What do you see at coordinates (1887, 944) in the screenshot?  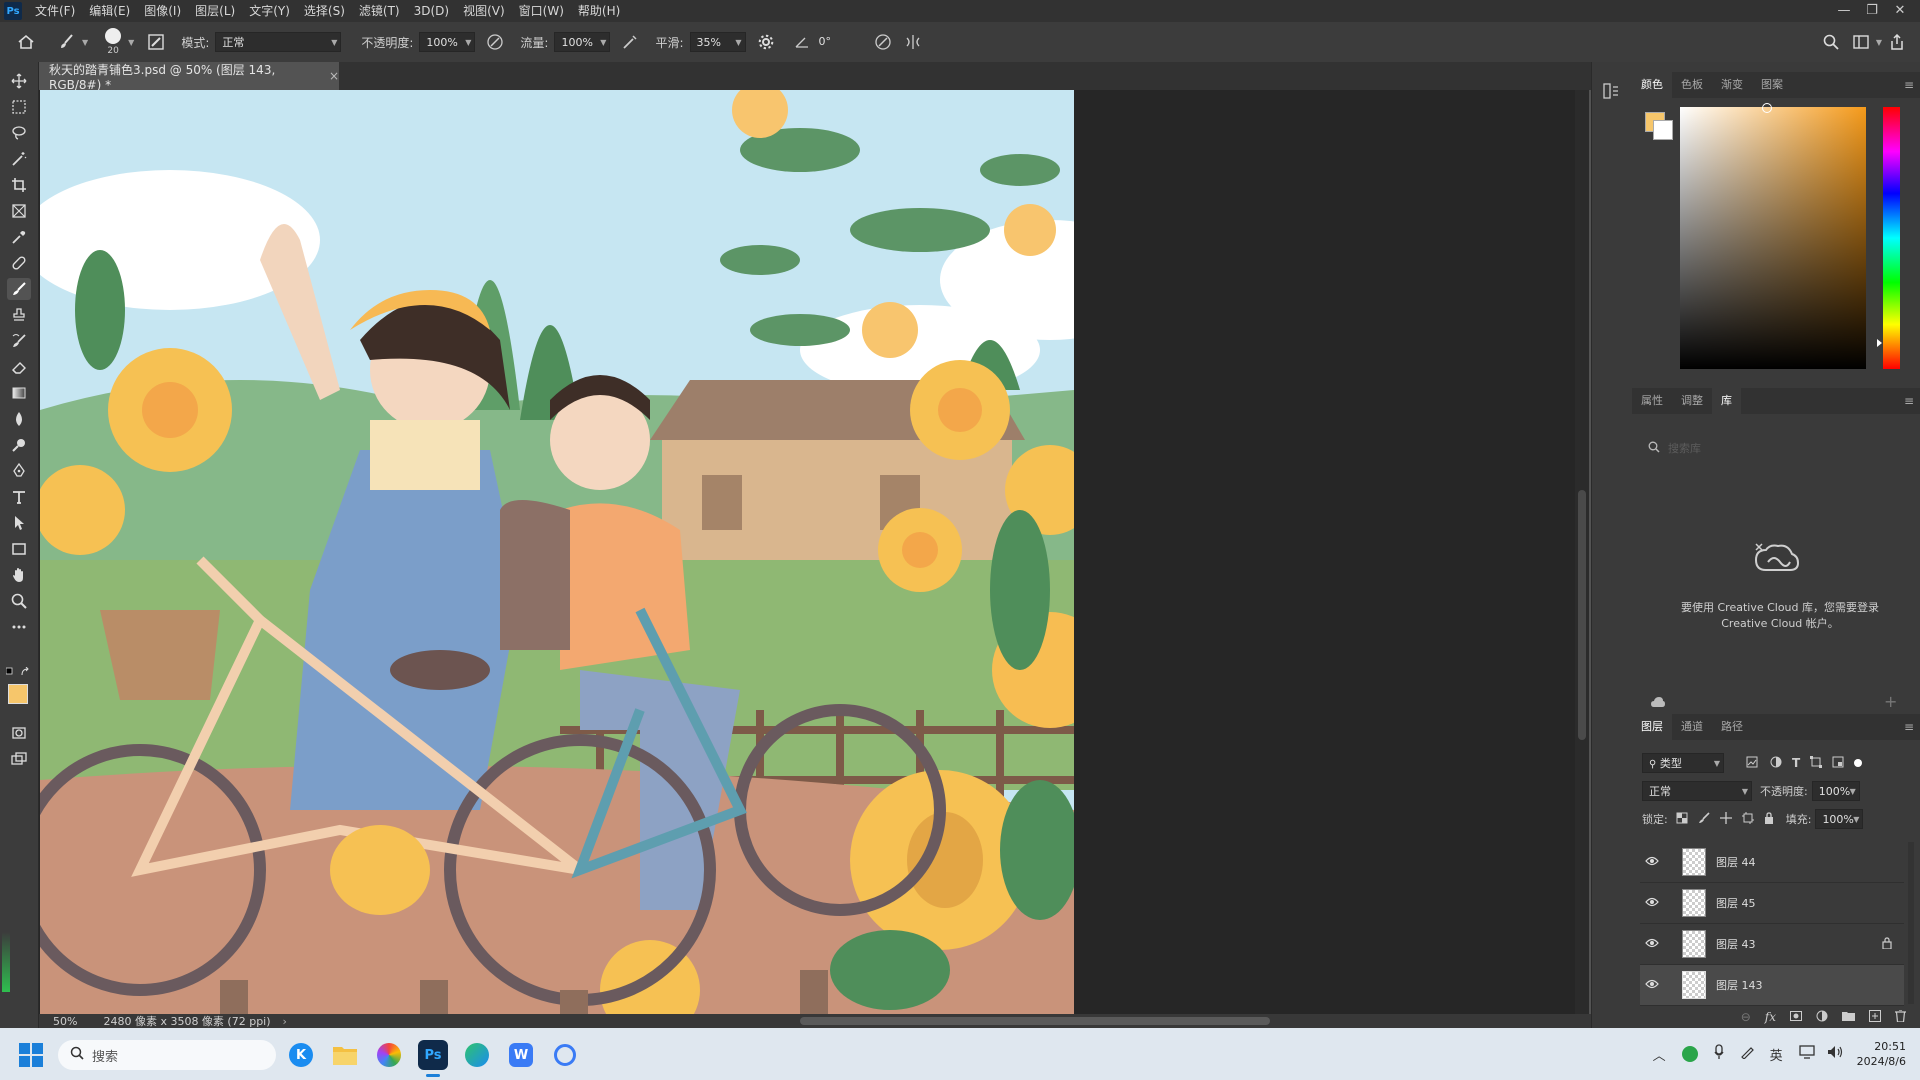 I see `lock-icon` at bounding box center [1887, 944].